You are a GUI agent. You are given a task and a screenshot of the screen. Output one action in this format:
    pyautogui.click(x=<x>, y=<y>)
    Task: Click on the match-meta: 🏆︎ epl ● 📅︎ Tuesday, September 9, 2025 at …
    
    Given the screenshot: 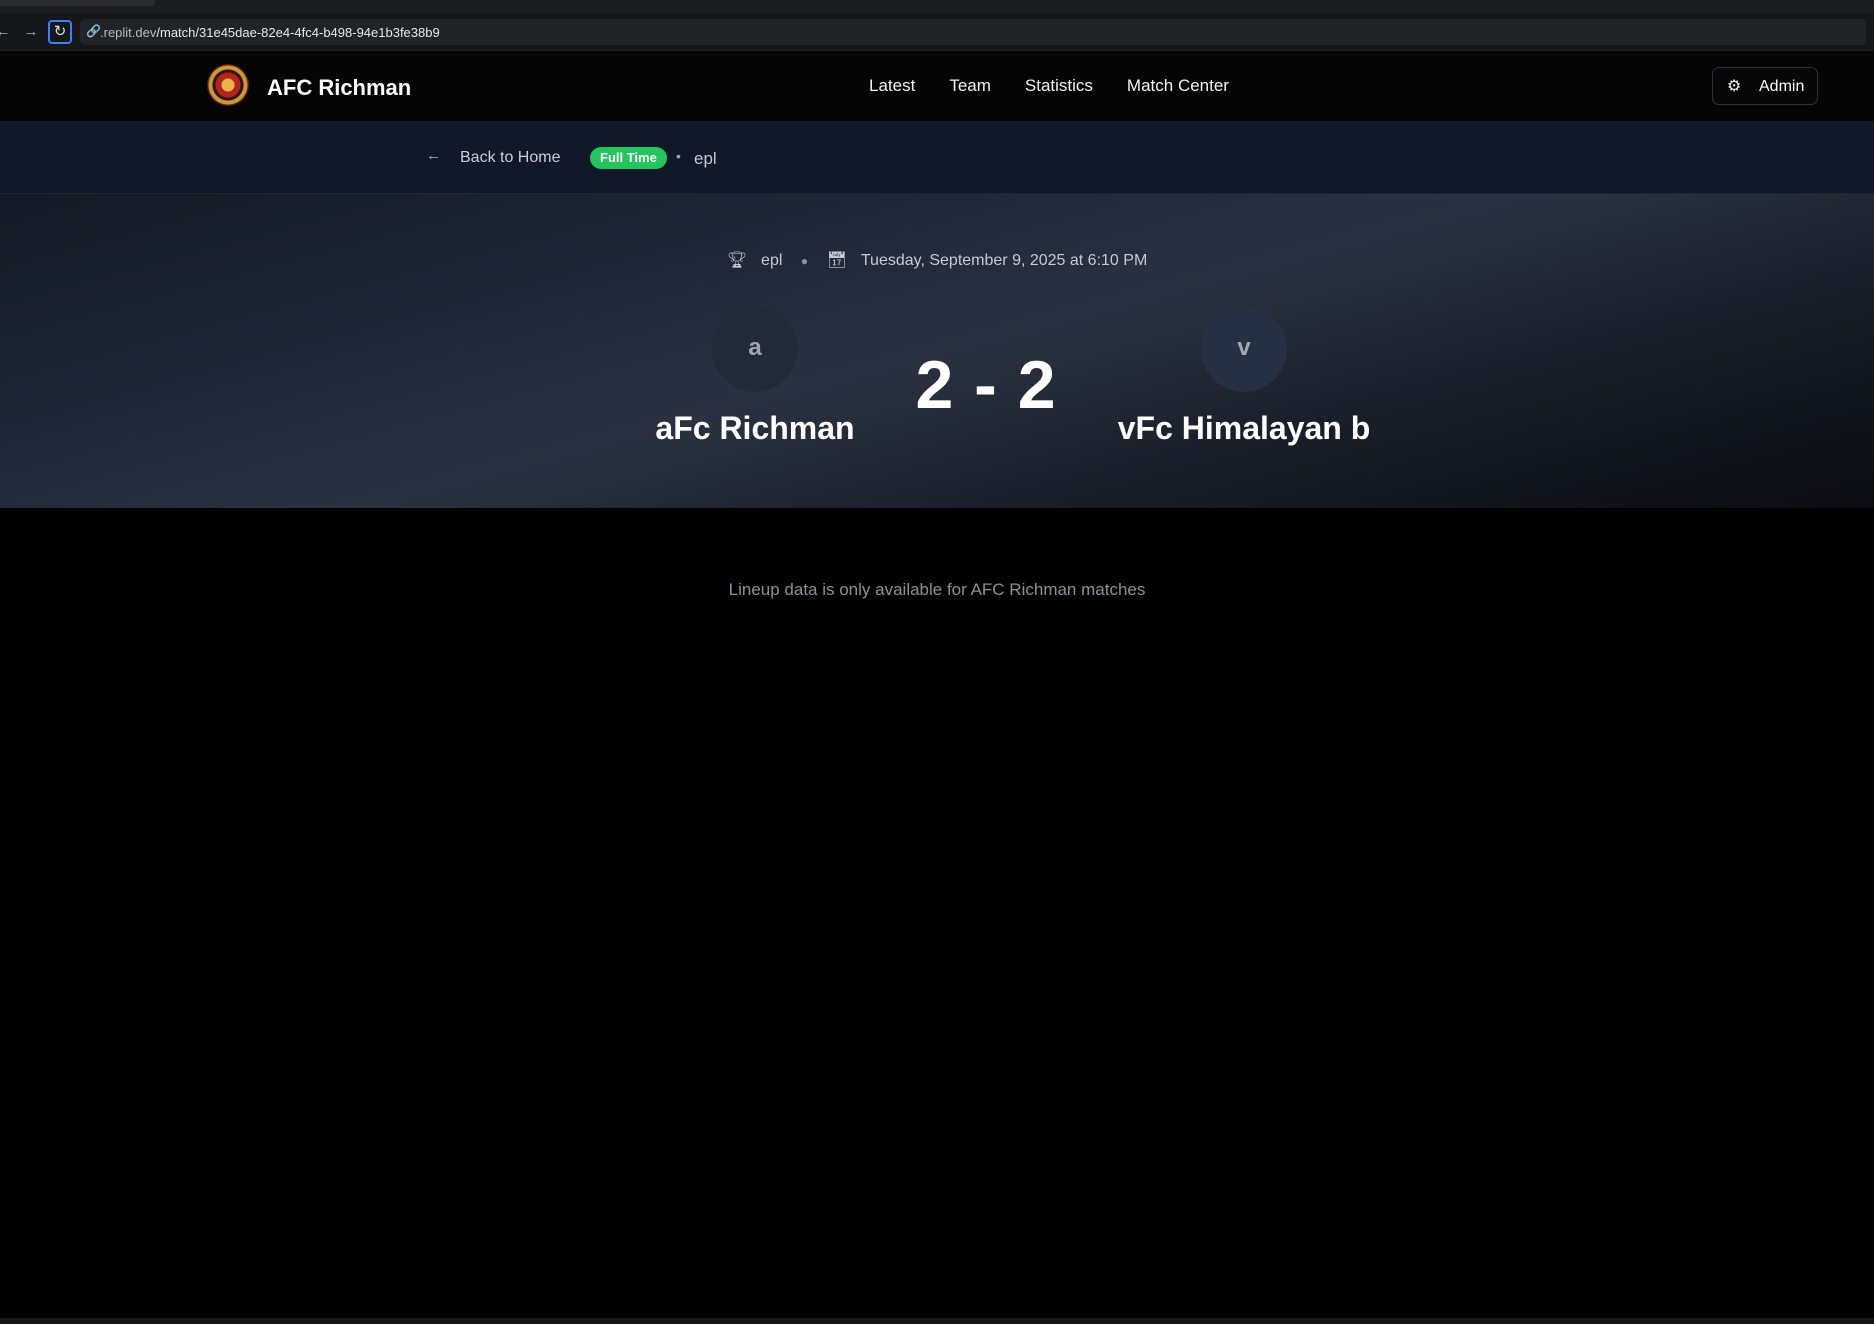 What is the action you would take?
    pyautogui.click(x=937, y=260)
    